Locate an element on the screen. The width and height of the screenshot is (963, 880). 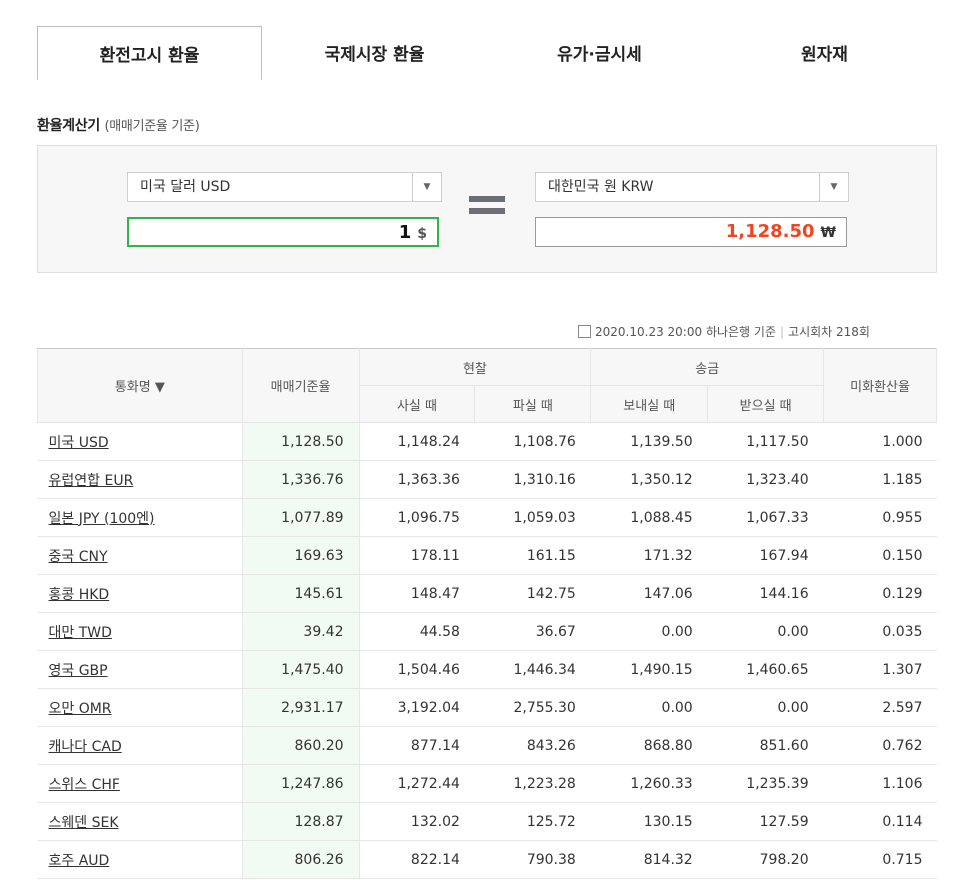
base-rate-cell: 806.26 is located at coordinates (300, 859).